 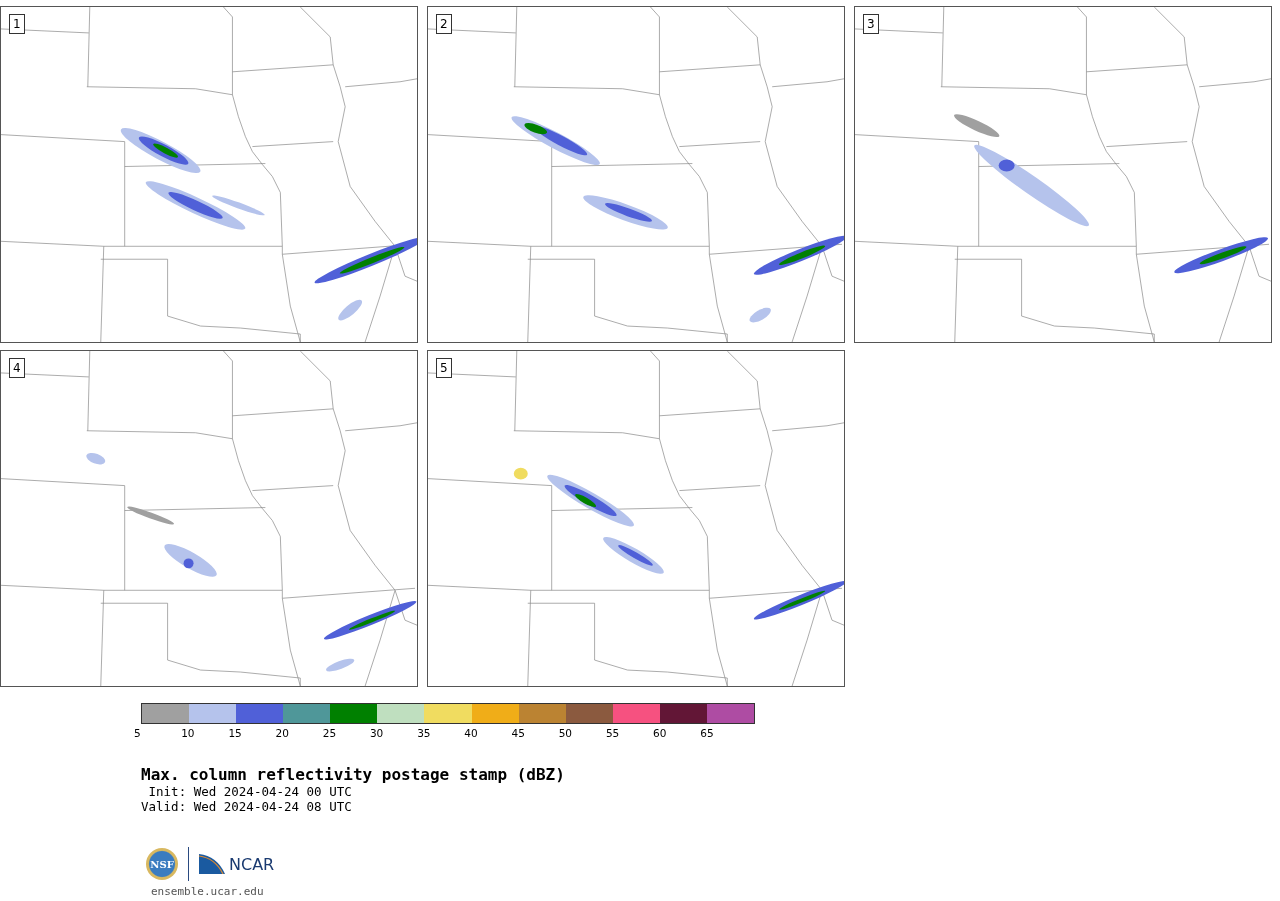 What do you see at coordinates (444, 24) in the screenshot?
I see `panel-number: 2` at bounding box center [444, 24].